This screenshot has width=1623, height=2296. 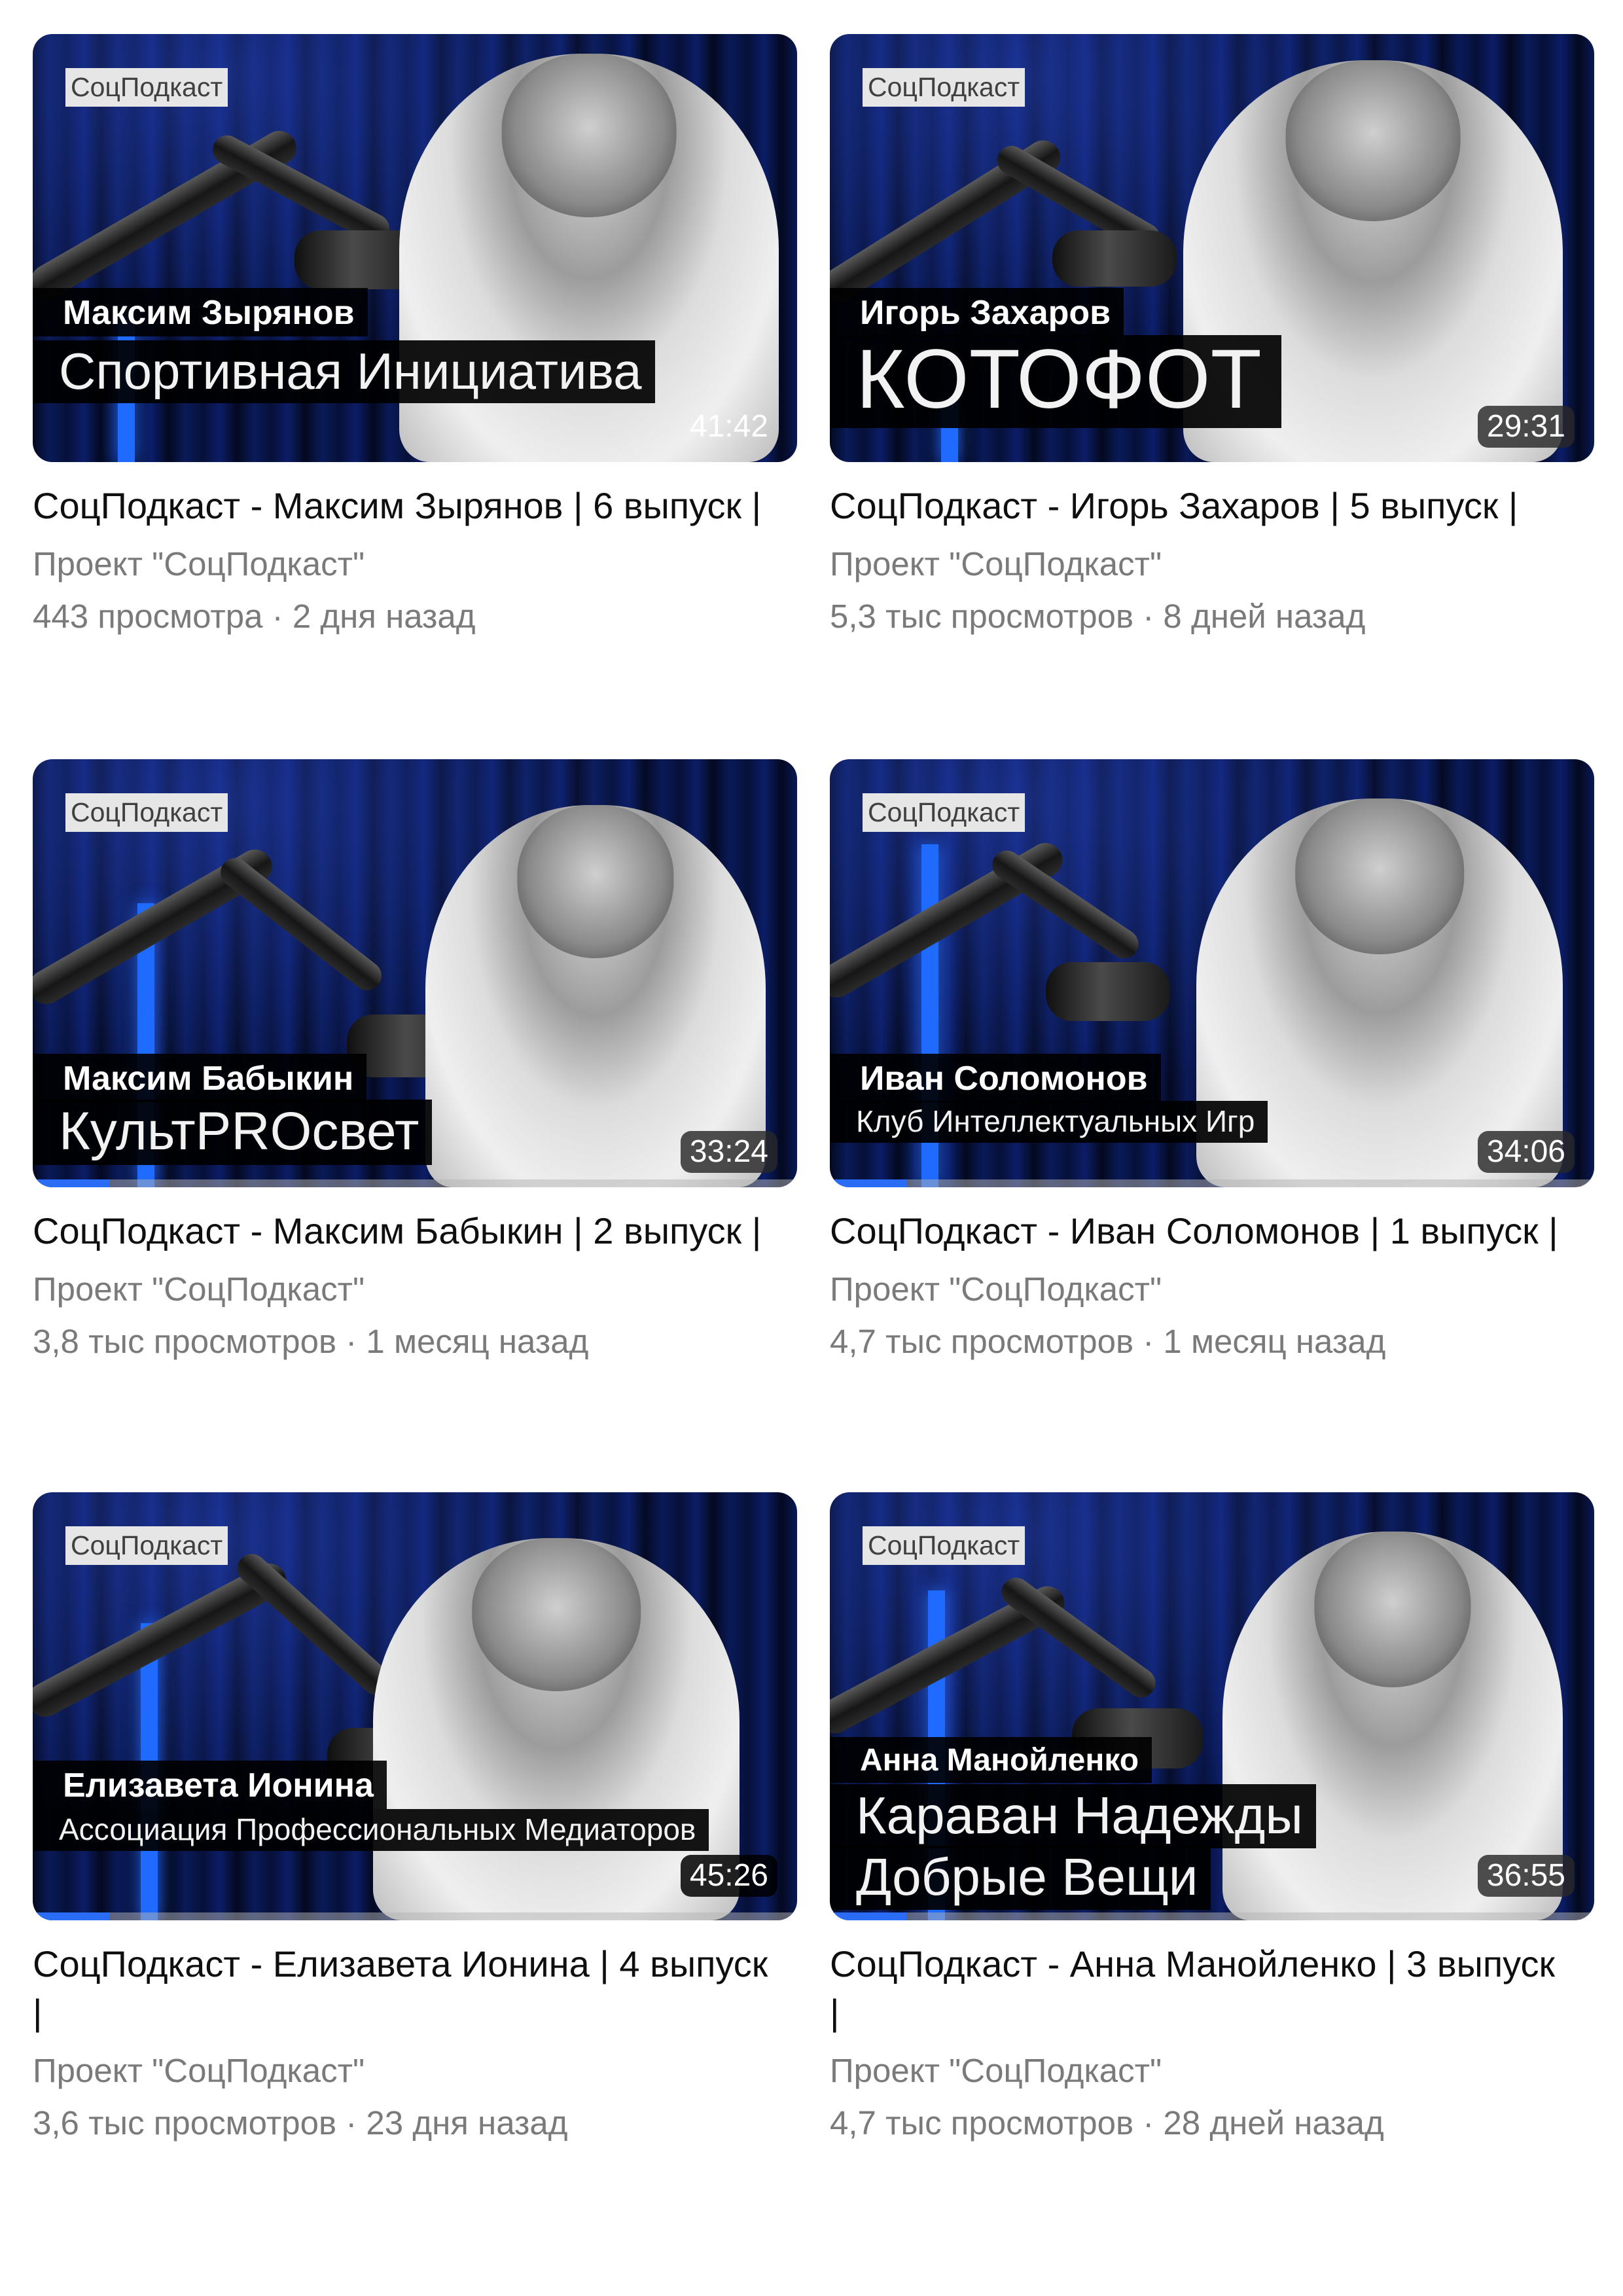 What do you see at coordinates (148, 616) in the screenshot?
I see `view-count: 443 просмотра` at bounding box center [148, 616].